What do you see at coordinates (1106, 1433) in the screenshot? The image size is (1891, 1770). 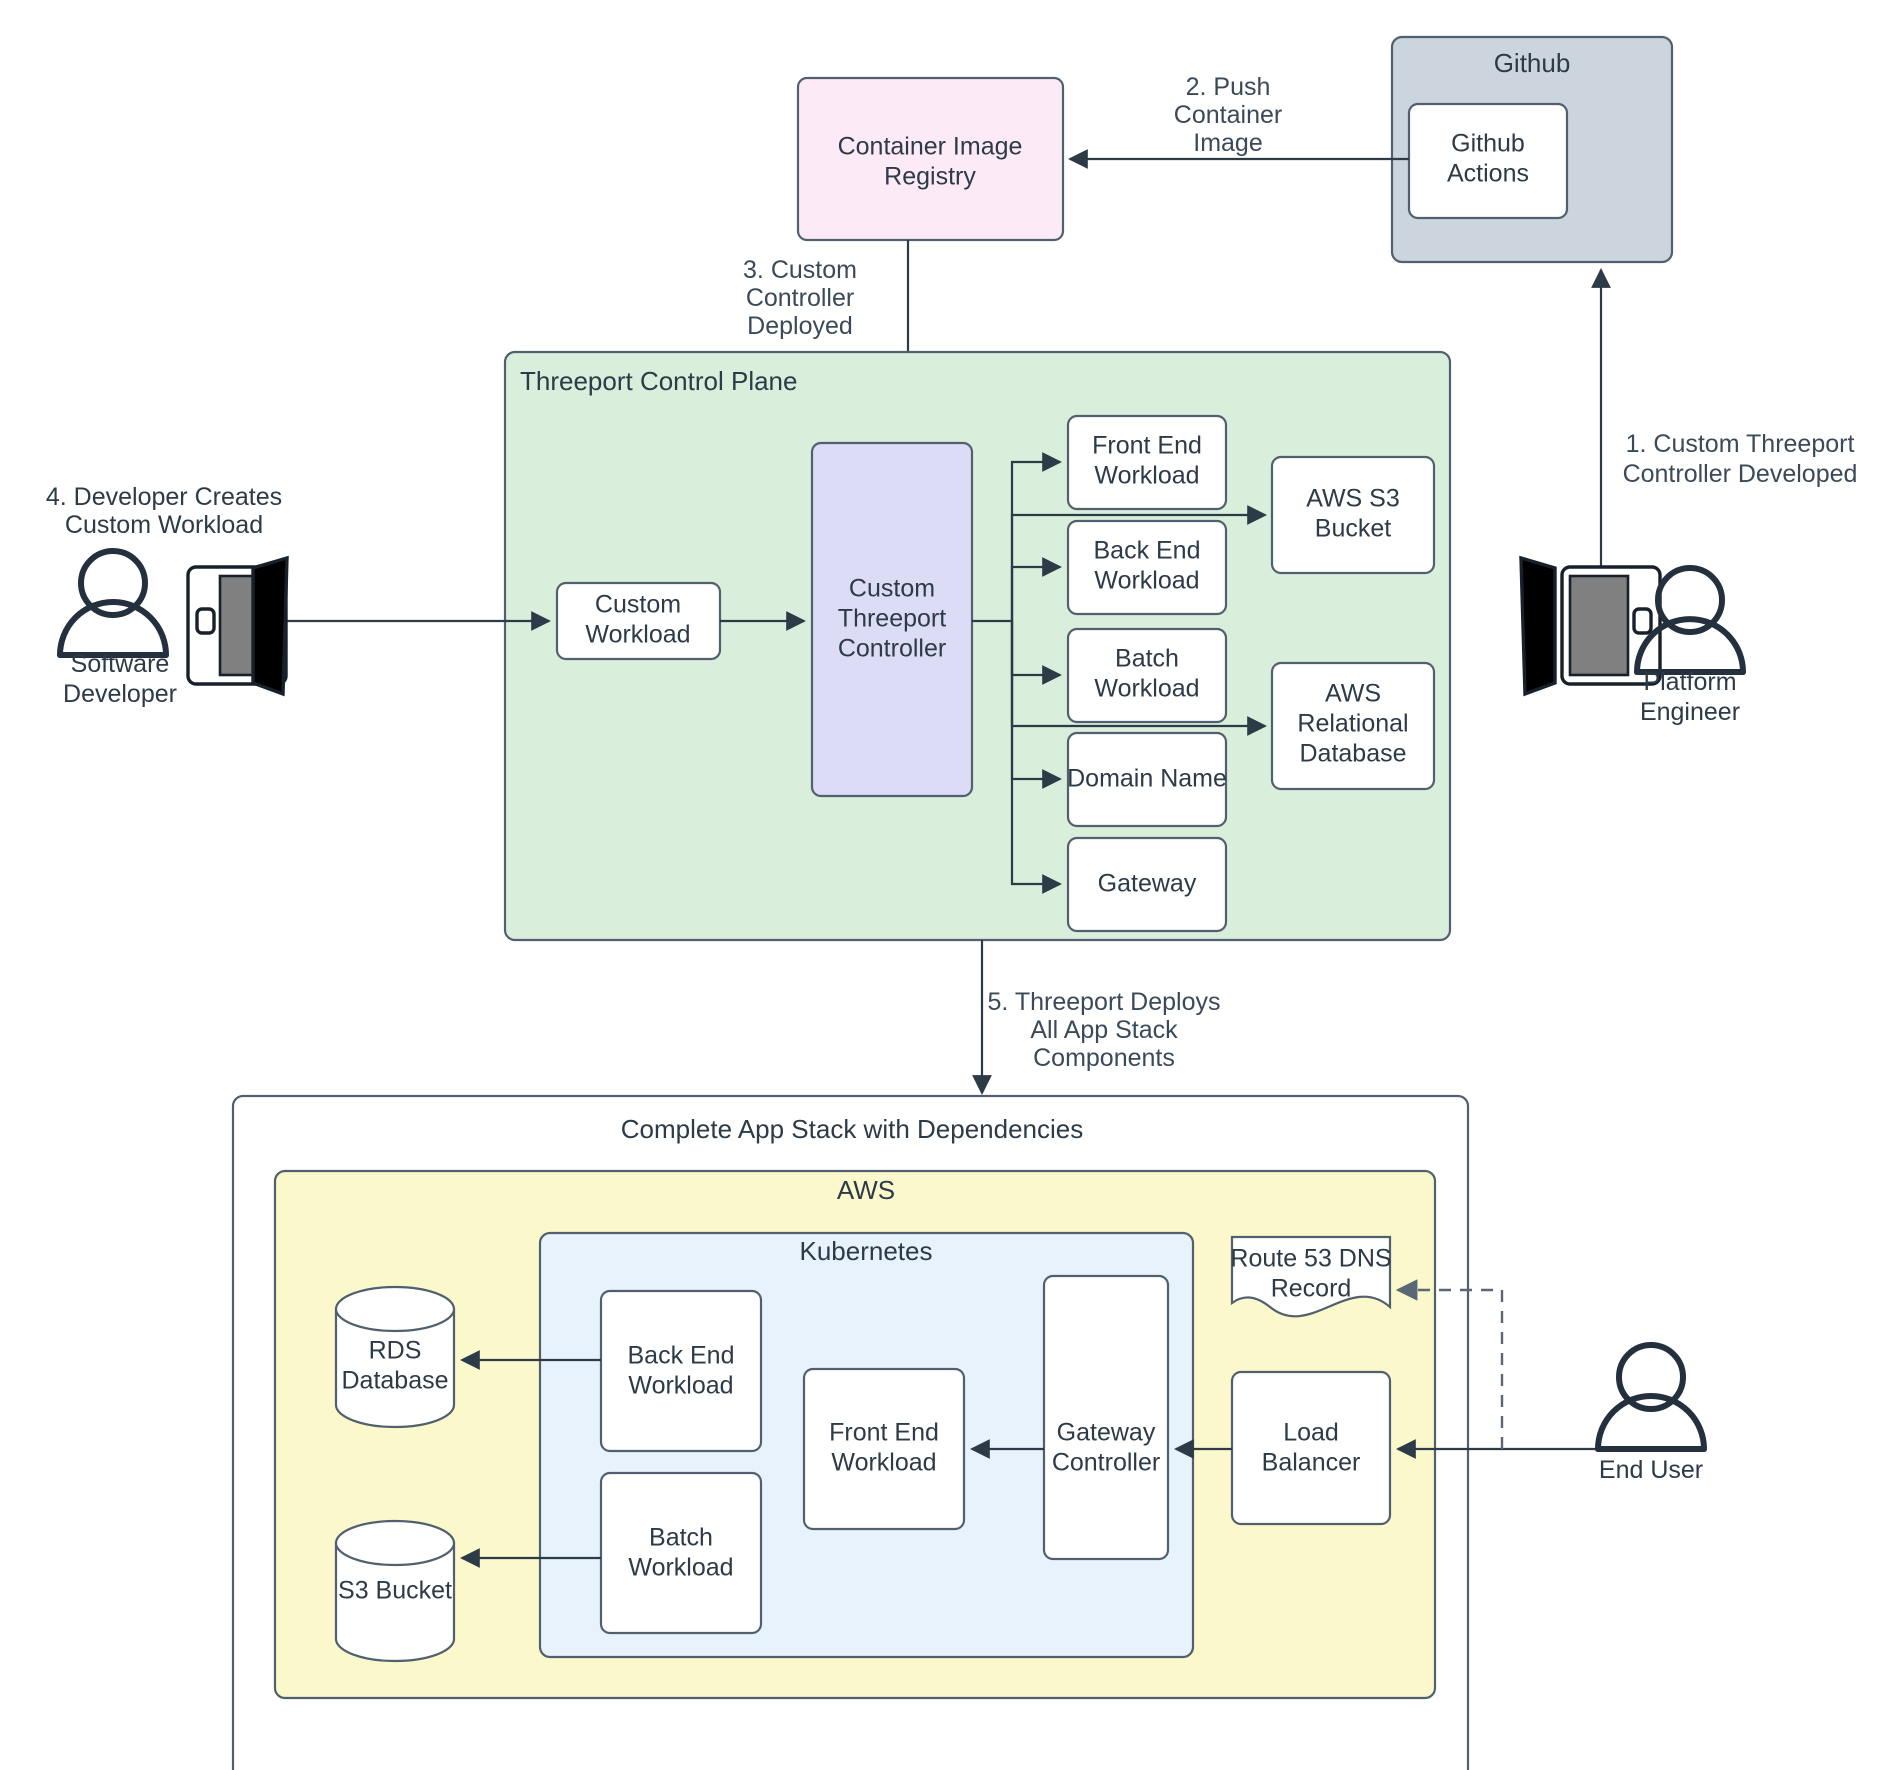 I see `gateway-controller-label-line1: Gateway` at bounding box center [1106, 1433].